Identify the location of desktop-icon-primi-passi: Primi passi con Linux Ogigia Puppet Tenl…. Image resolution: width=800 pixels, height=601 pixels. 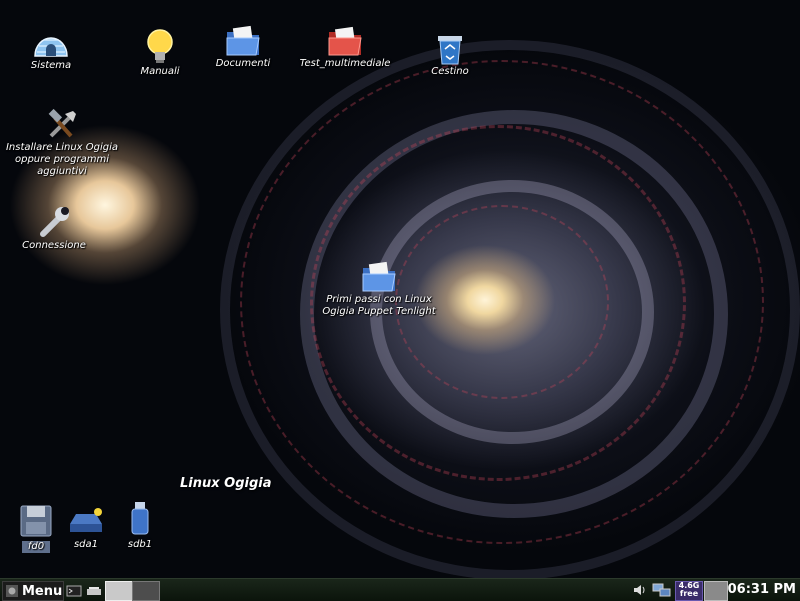
(379, 289).